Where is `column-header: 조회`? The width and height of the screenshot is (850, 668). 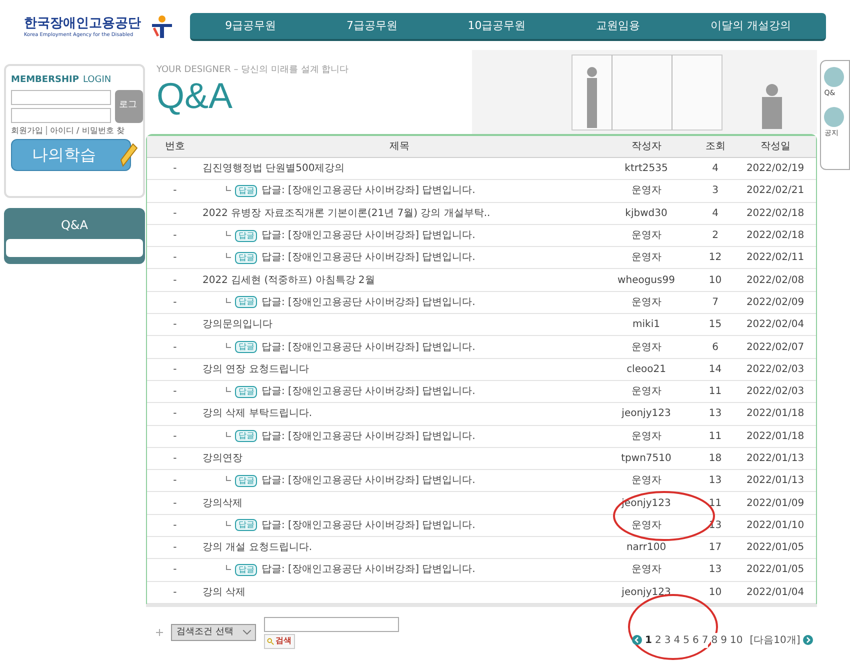 column-header: 조회 is located at coordinates (715, 147).